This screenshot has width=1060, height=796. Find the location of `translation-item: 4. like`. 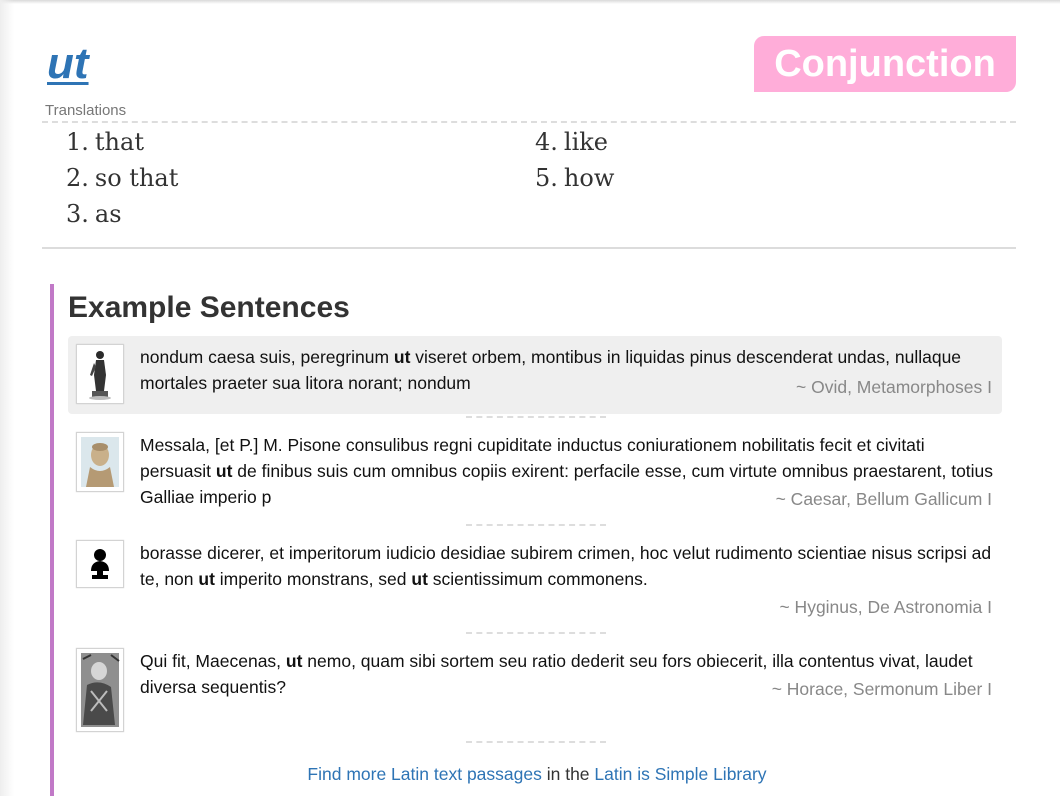

translation-item: 4. like is located at coordinates (574, 142).